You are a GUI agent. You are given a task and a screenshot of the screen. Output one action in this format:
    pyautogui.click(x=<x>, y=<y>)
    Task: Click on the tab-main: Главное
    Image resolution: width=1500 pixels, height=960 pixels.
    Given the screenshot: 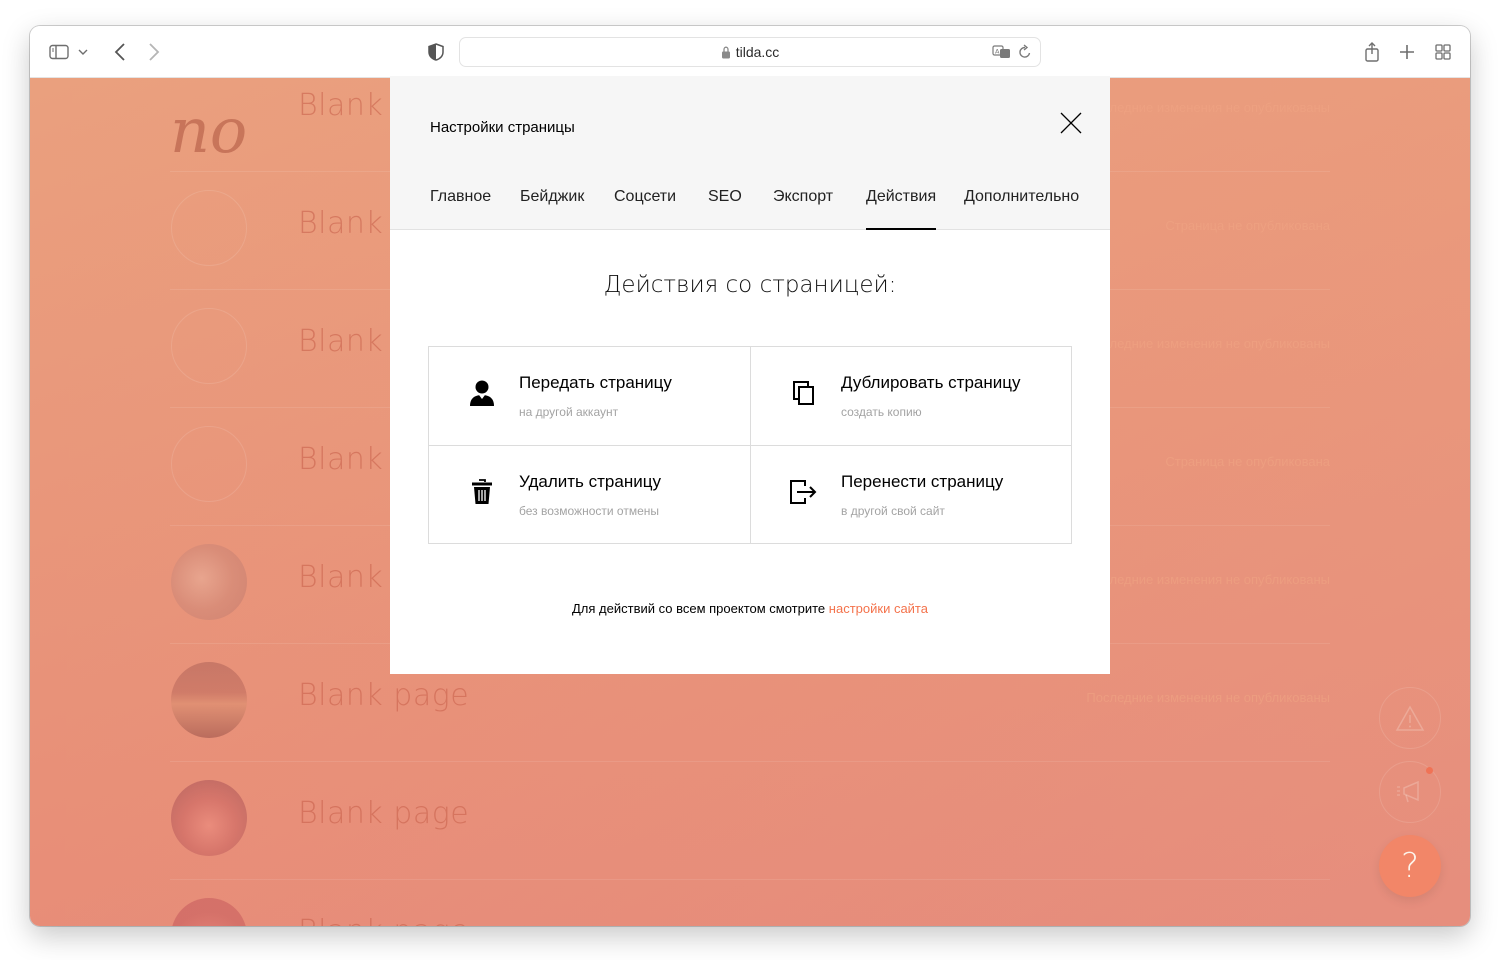 What is the action you would take?
    pyautogui.click(x=460, y=209)
    